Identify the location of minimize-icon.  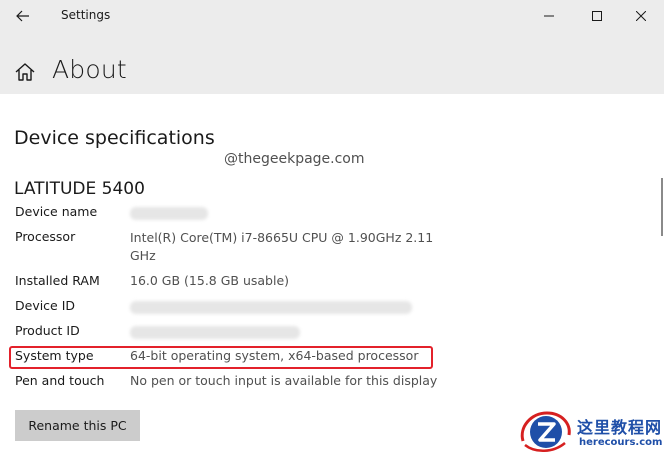
(549, 16).